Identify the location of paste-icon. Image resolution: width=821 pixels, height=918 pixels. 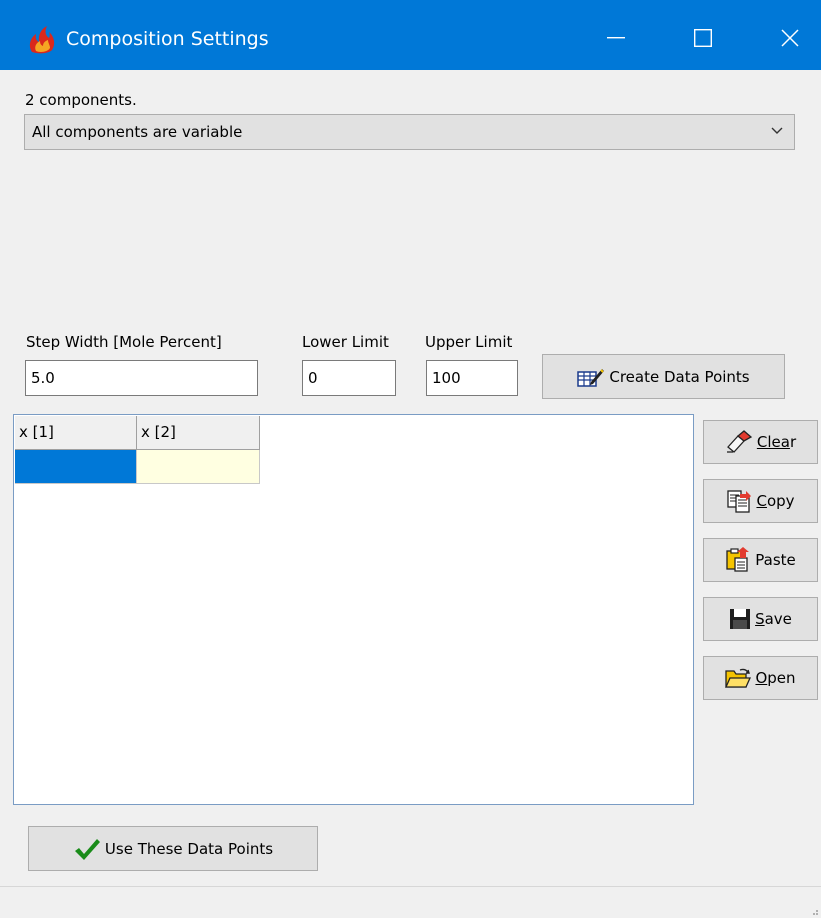
(738, 560).